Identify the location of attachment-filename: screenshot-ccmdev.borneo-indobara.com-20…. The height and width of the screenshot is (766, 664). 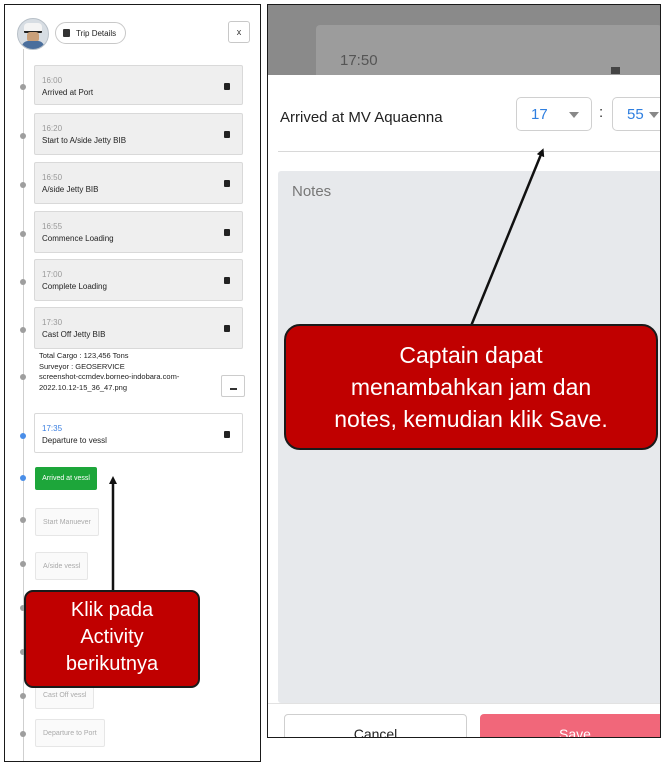
(109, 382).